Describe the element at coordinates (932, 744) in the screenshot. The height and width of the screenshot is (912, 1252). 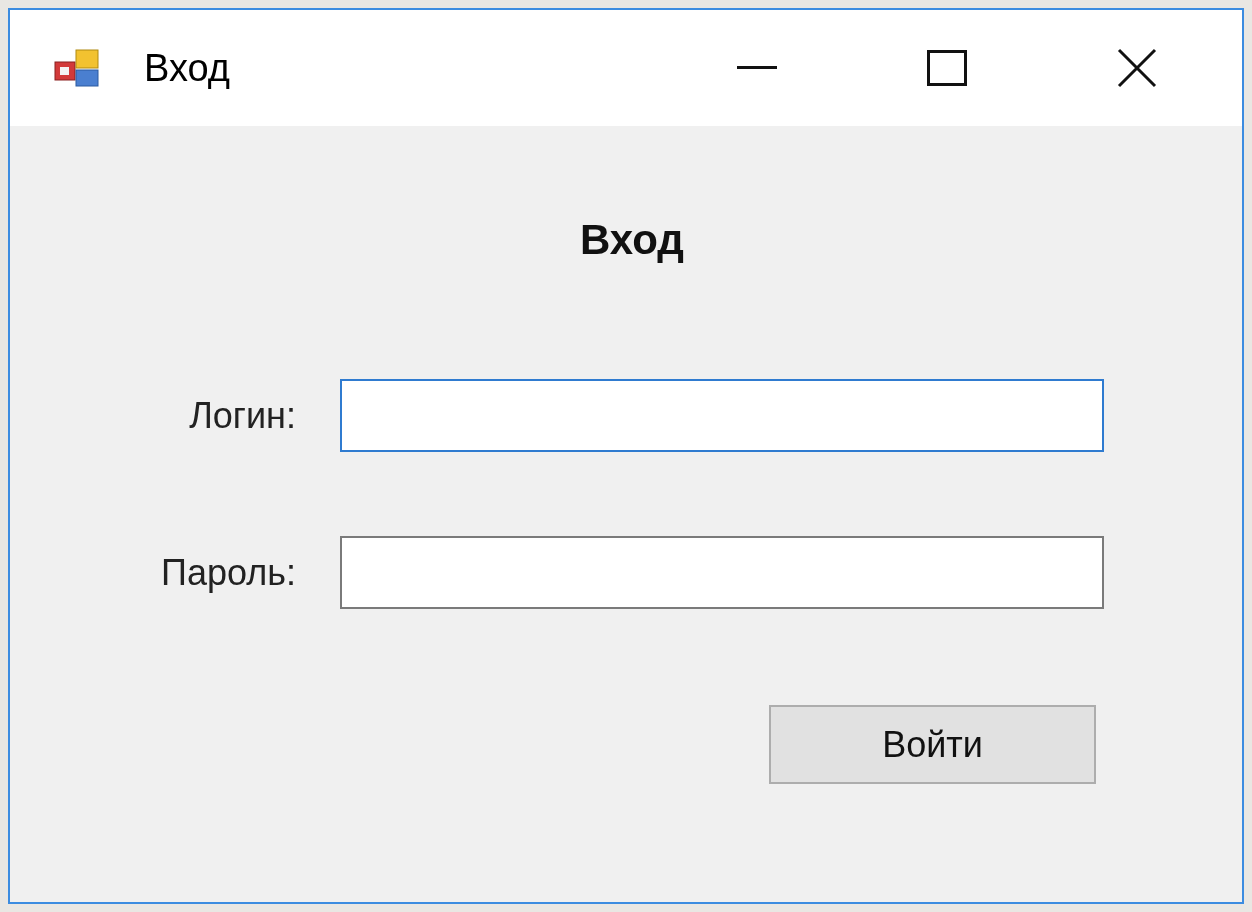
I see `login-button: Войти` at that location.